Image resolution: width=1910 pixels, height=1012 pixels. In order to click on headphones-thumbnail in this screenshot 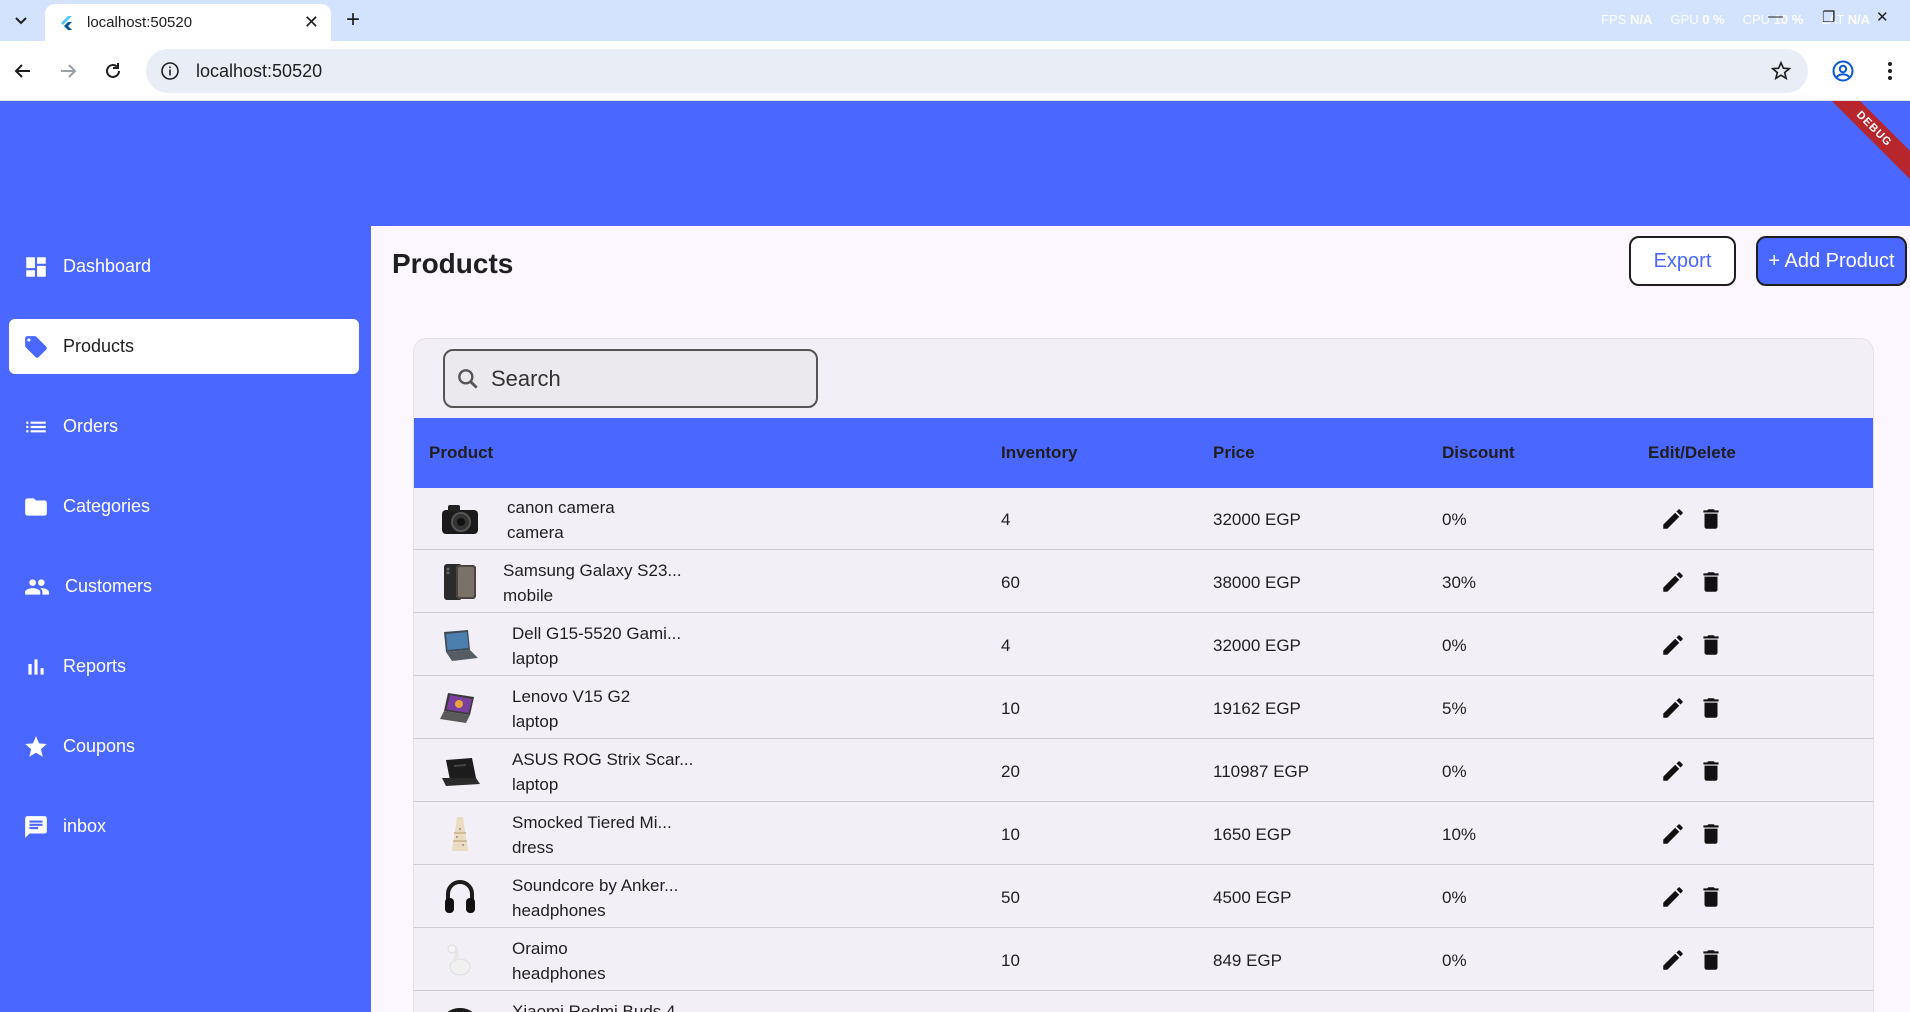, I will do `click(460, 896)`.